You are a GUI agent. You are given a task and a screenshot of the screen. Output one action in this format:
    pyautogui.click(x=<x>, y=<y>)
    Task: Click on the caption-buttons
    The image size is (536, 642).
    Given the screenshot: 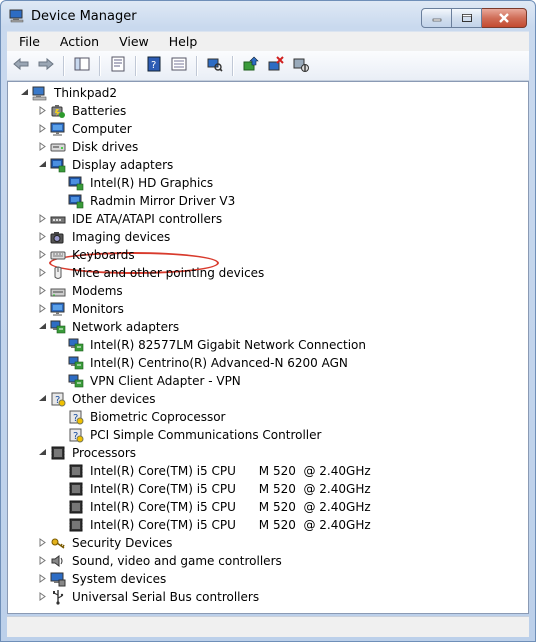 What is the action you would take?
    pyautogui.click(x=474, y=18)
    